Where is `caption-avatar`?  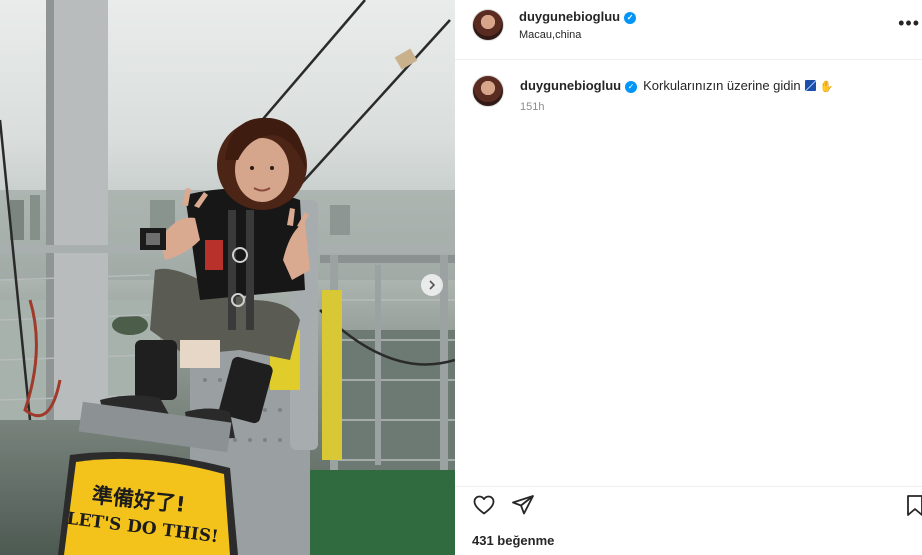
caption-avatar is located at coordinates (488, 91).